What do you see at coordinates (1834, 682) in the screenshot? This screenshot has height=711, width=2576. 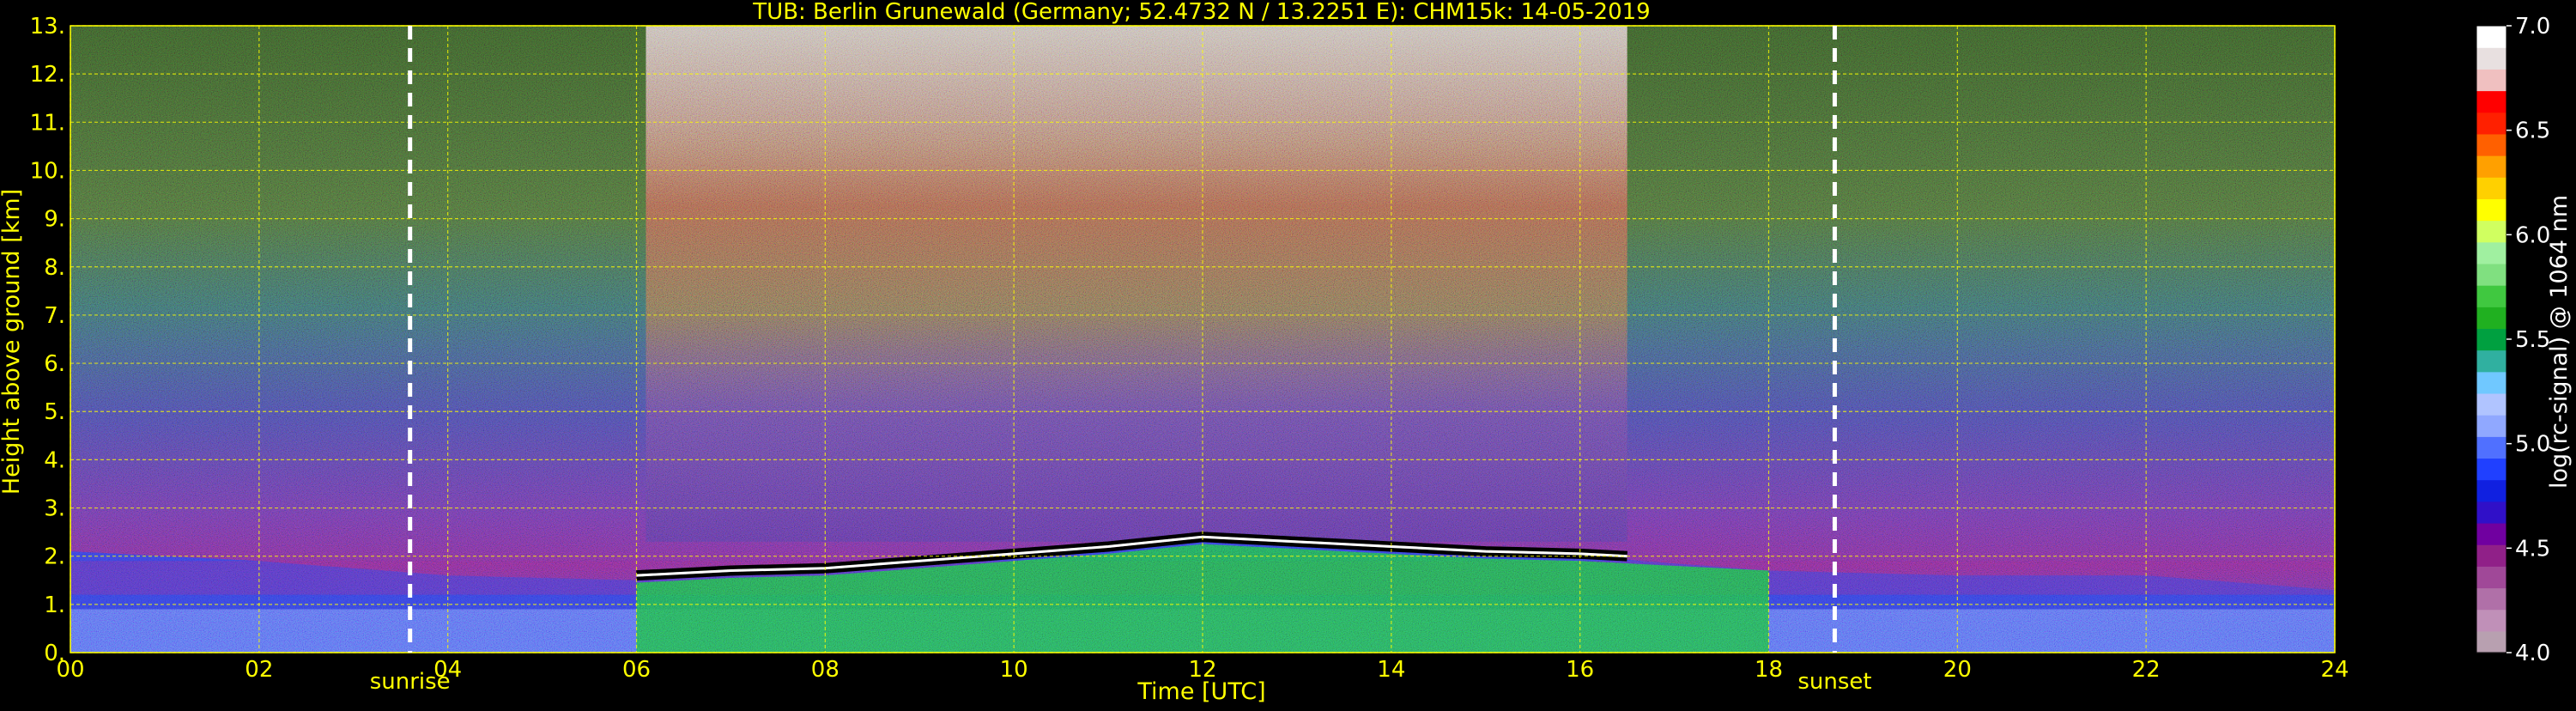 I see `sunset-label: sunset` at bounding box center [1834, 682].